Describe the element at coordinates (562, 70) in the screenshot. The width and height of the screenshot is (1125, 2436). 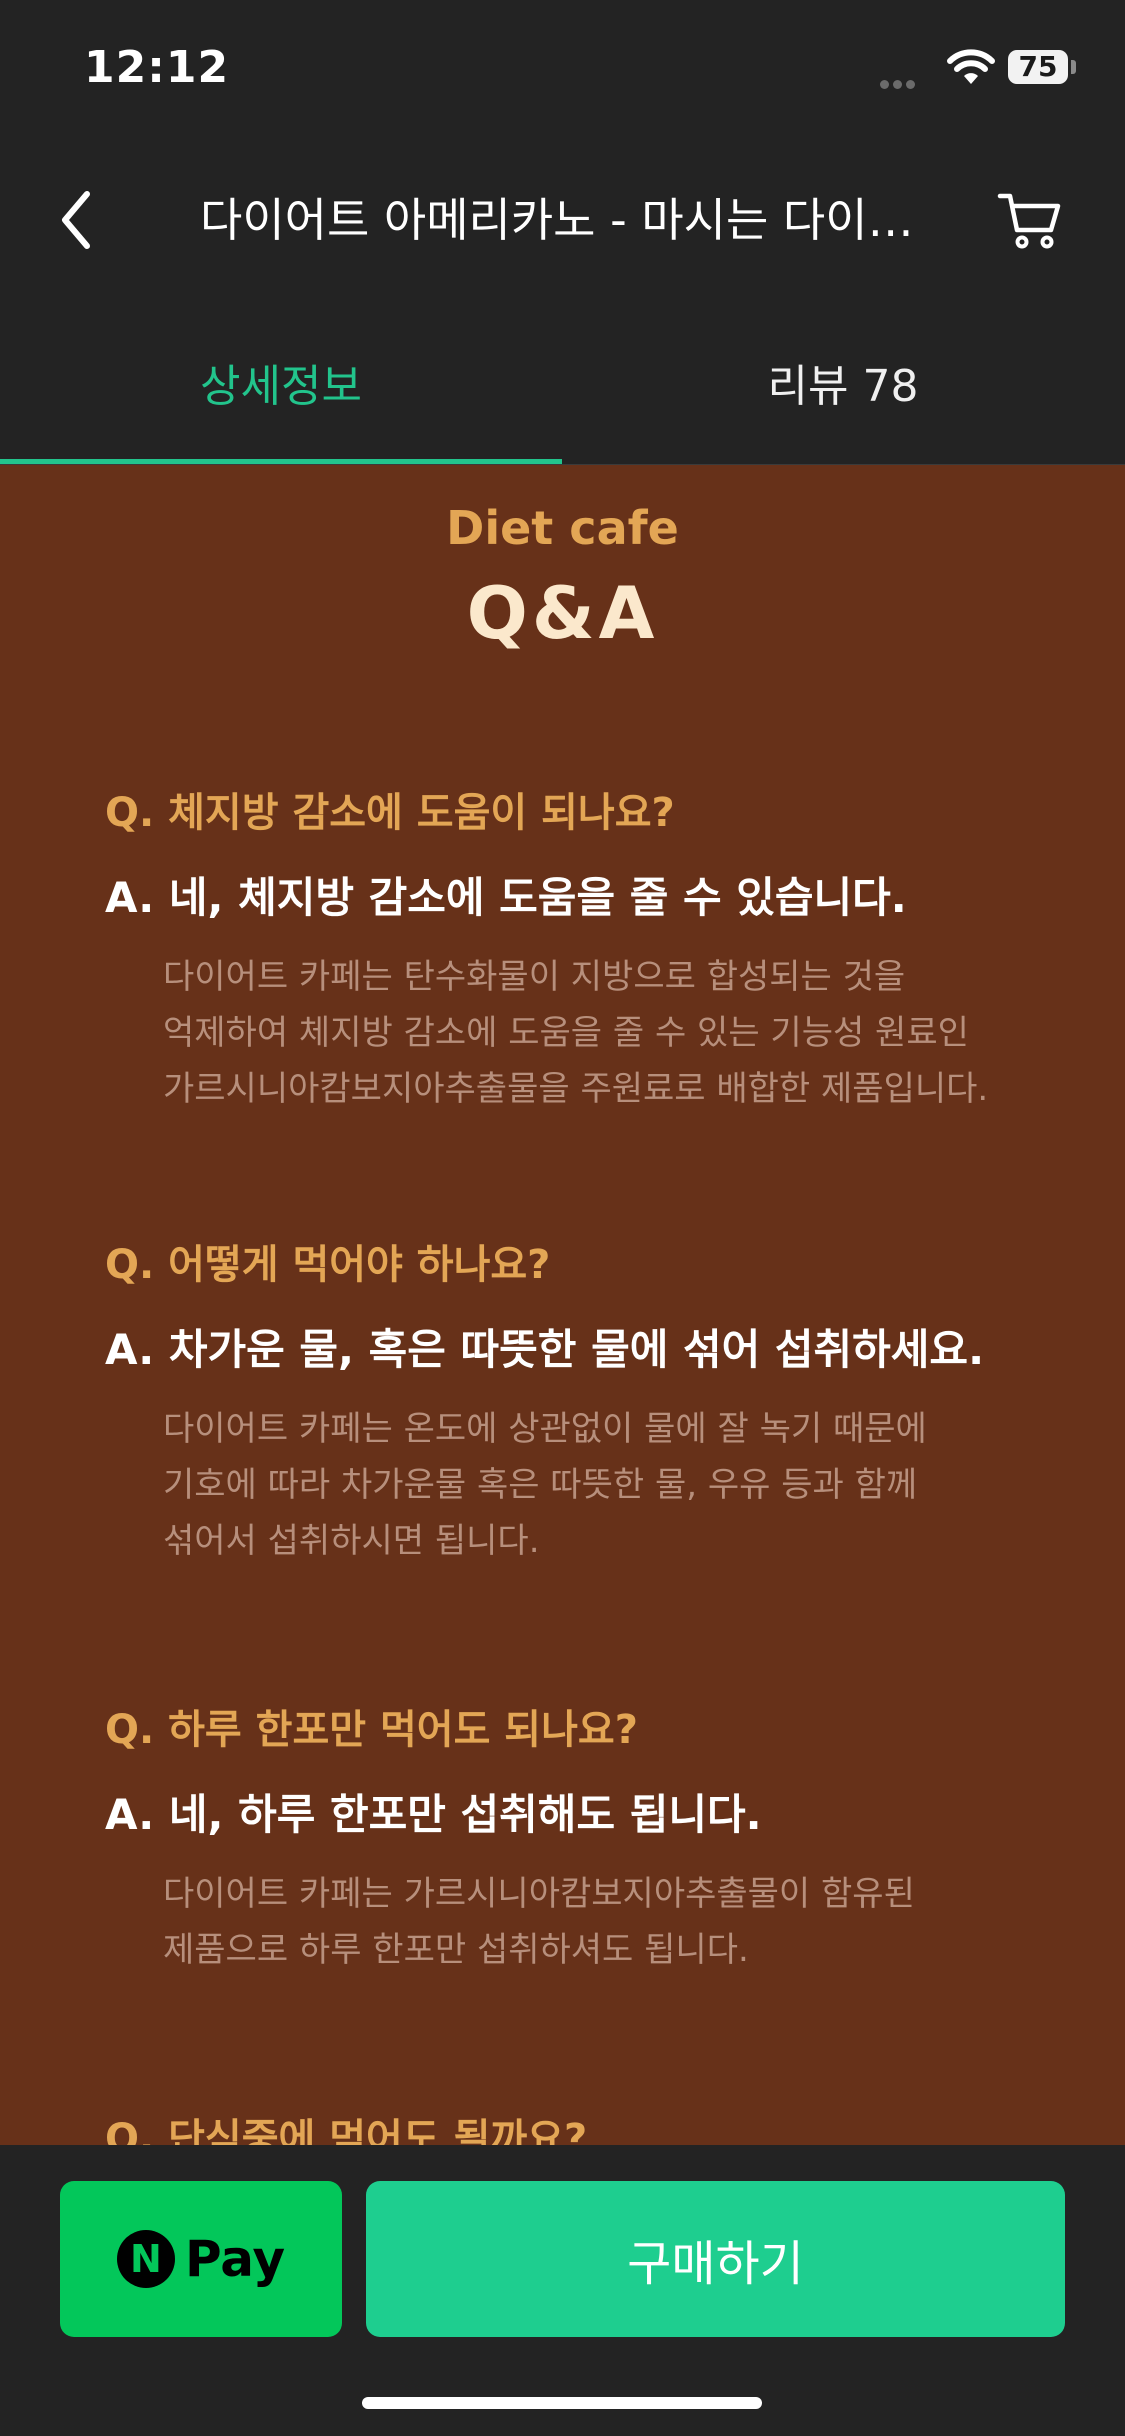
I see `status-bar: 12:12 75` at that location.